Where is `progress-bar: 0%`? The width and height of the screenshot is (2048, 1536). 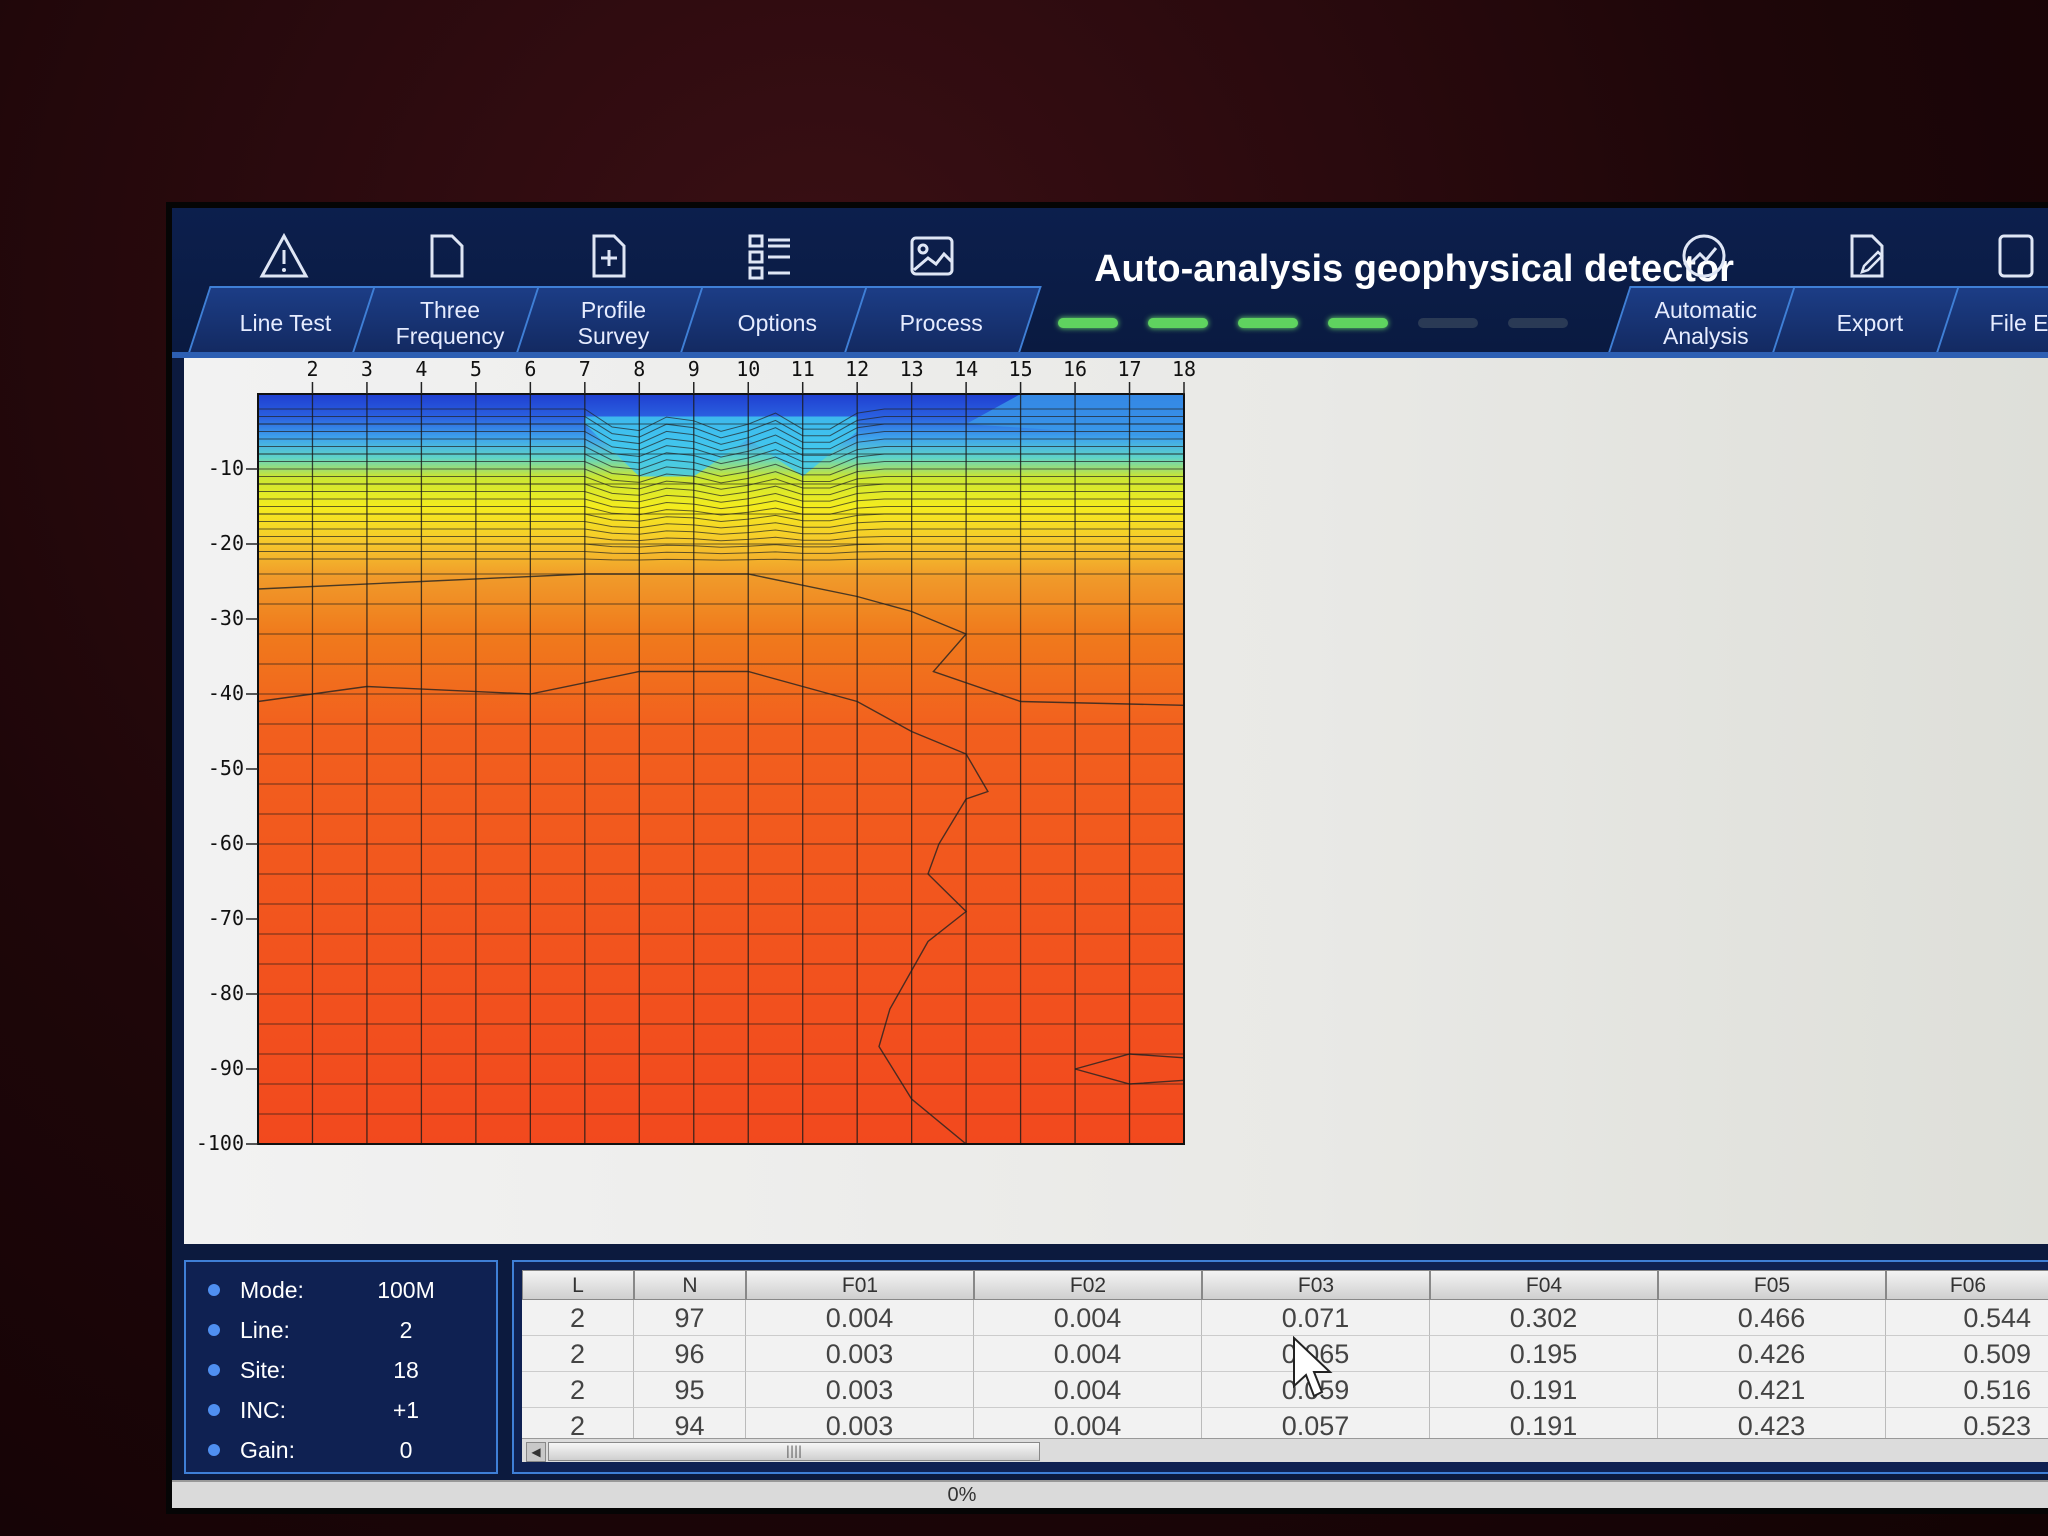 progress-bar: 0% is located at coordinates (1110, 1494).